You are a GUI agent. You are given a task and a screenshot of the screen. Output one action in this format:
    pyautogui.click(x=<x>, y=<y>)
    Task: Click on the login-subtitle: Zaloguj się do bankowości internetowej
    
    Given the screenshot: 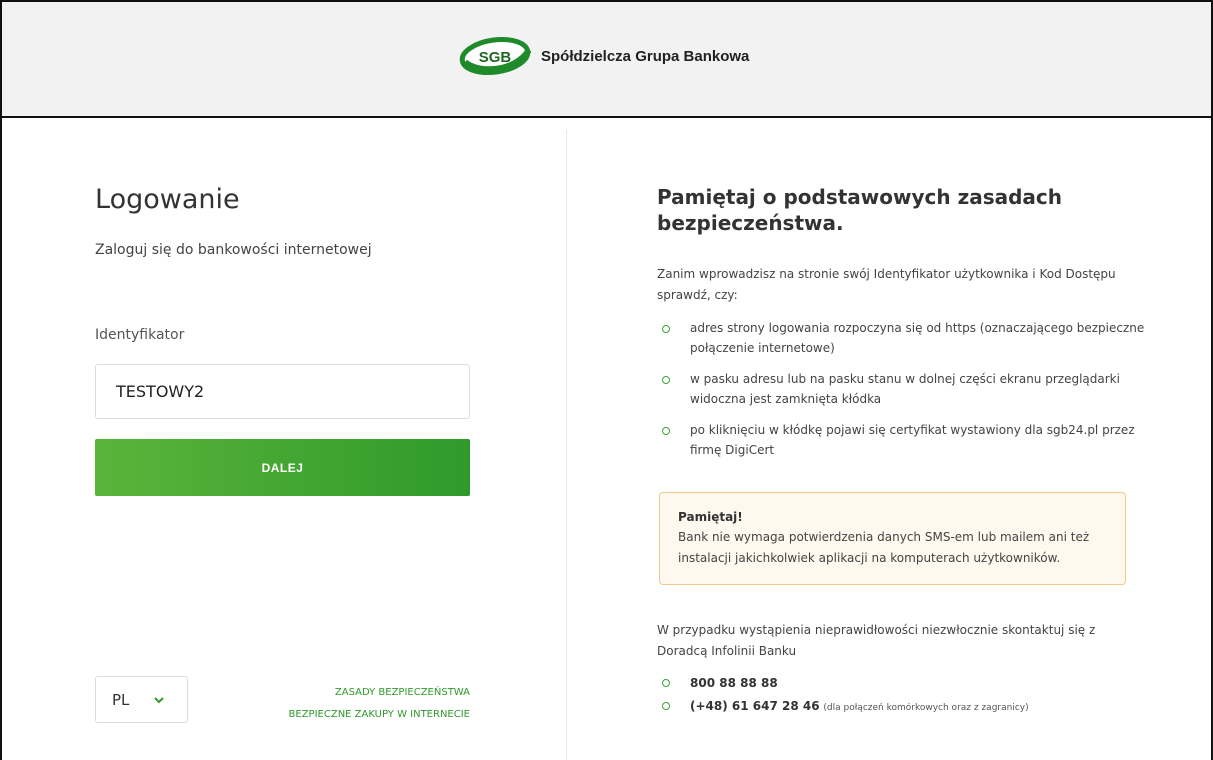 What is the action you would take?
    pyautogui.click(x=233, y=250)
    